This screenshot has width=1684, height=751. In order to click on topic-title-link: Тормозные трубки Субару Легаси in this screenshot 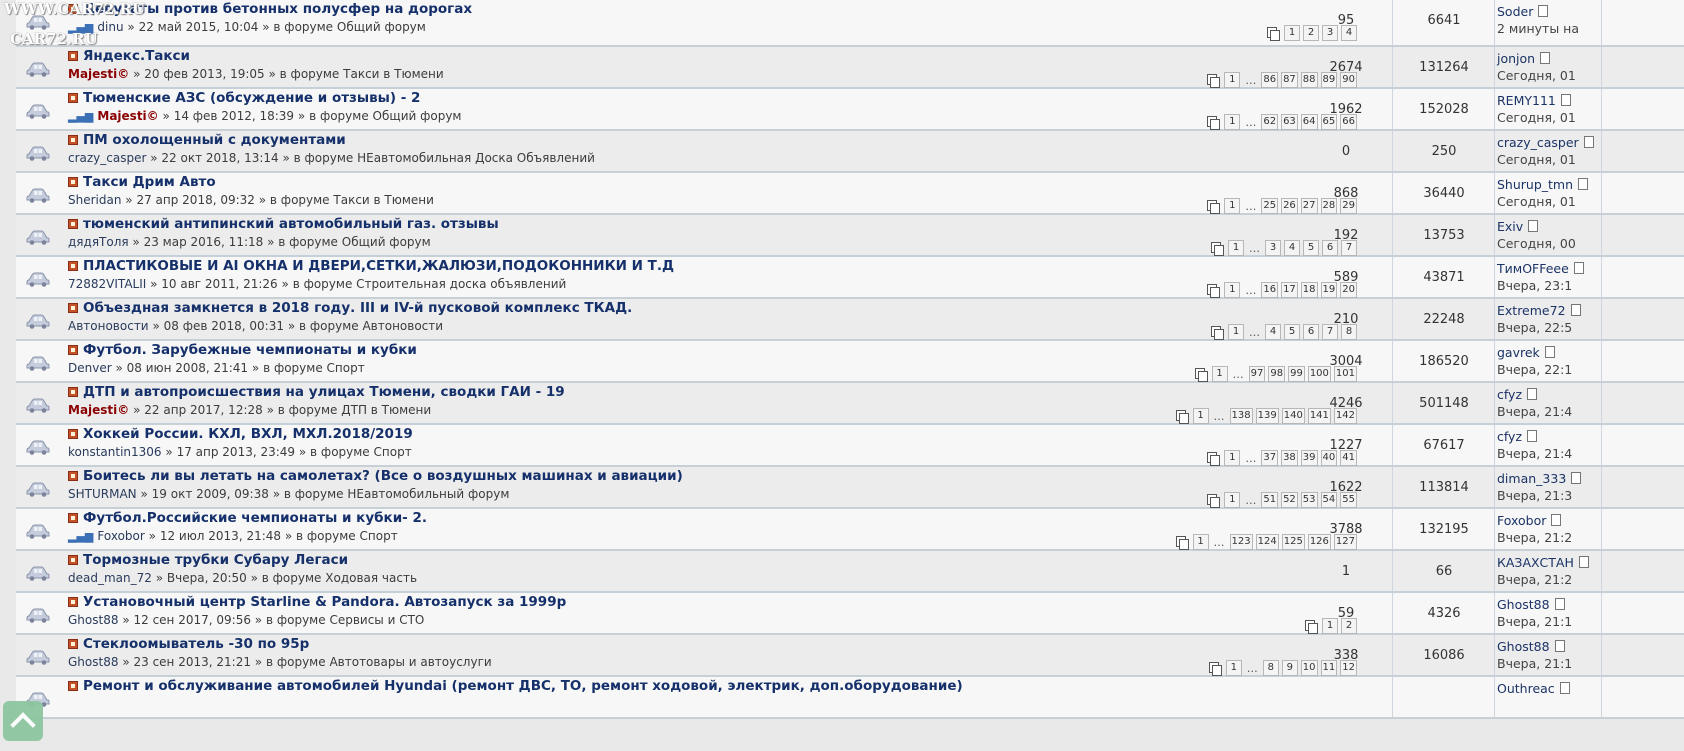, I will do `click(208, 560)`.